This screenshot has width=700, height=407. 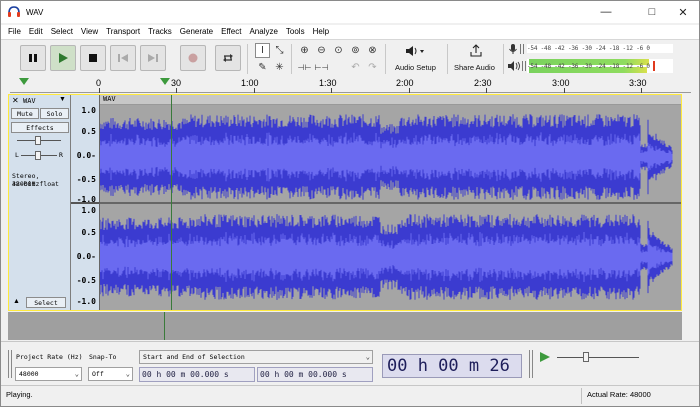 I want to click on fit-project-button: ⊚, so click(x=355, y=50).